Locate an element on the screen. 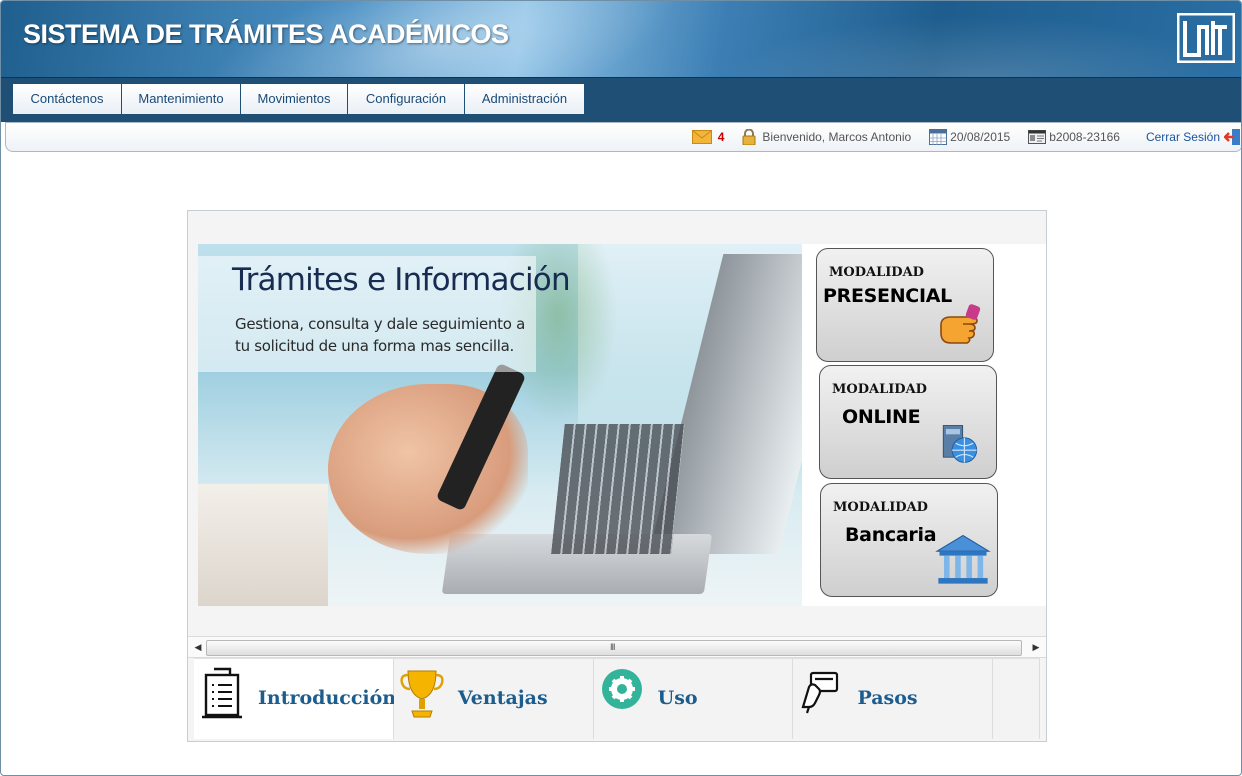 Image resolution: width=1242 pixels, height=776 pixels. menu-item-movimientos: Movimientos is located at coordinates (294, 99).